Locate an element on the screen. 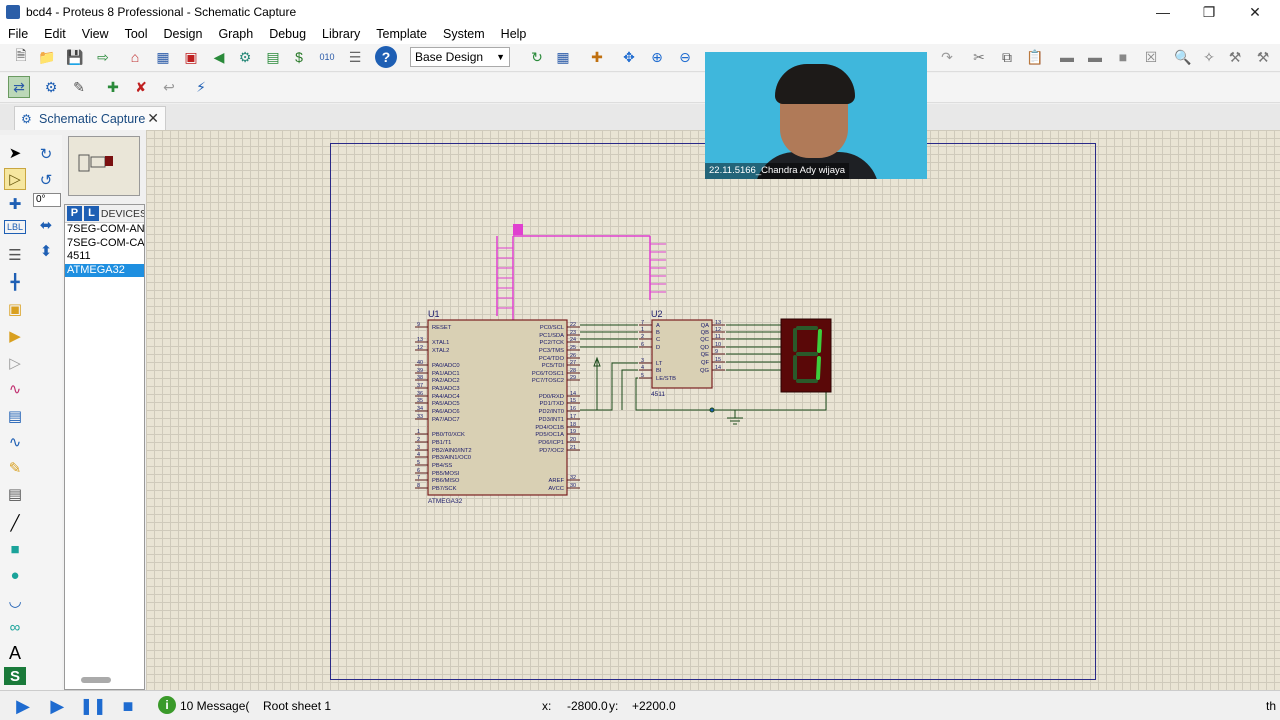  graph-mode-icon: ∿ is located at coordinates (15, 389).